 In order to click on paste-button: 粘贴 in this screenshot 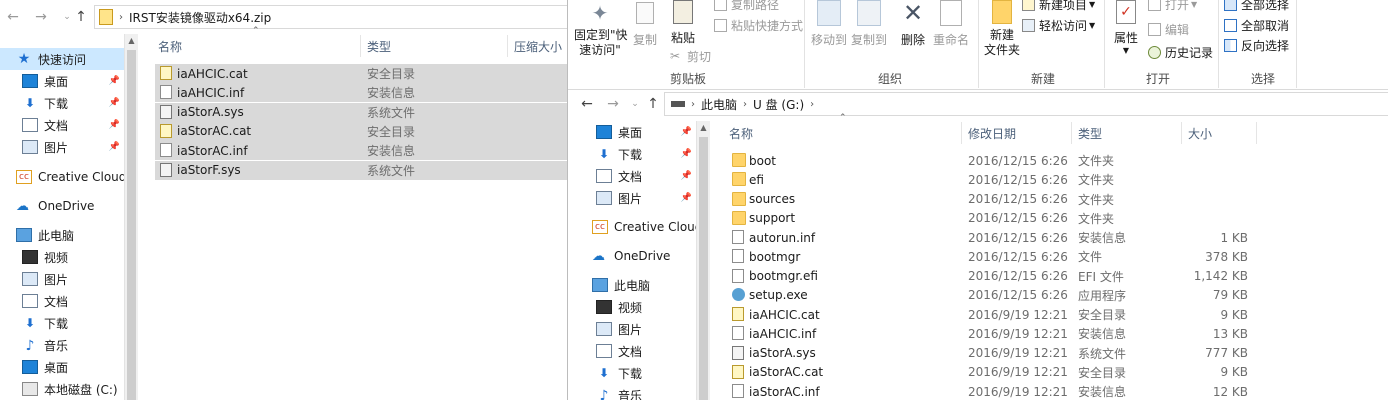, I will do `click(683, 23)`.